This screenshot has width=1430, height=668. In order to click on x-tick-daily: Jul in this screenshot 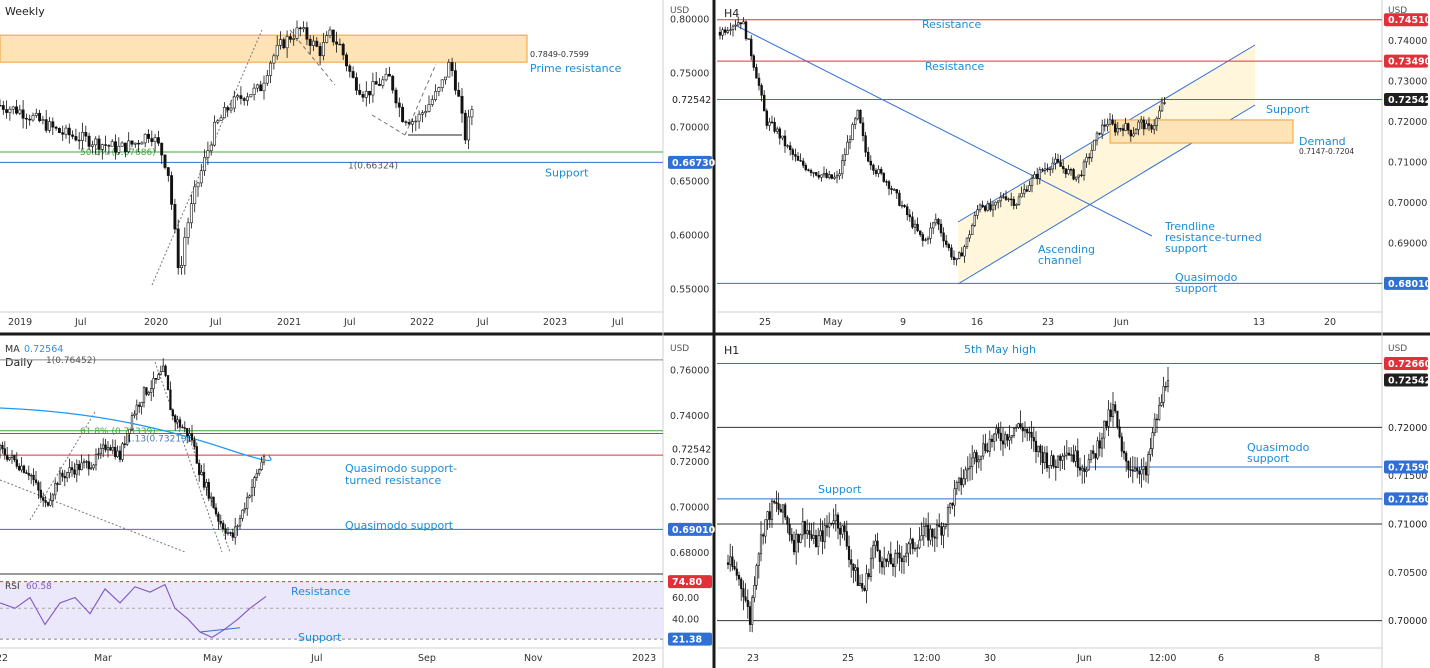, I will do `click(316, 658)`.